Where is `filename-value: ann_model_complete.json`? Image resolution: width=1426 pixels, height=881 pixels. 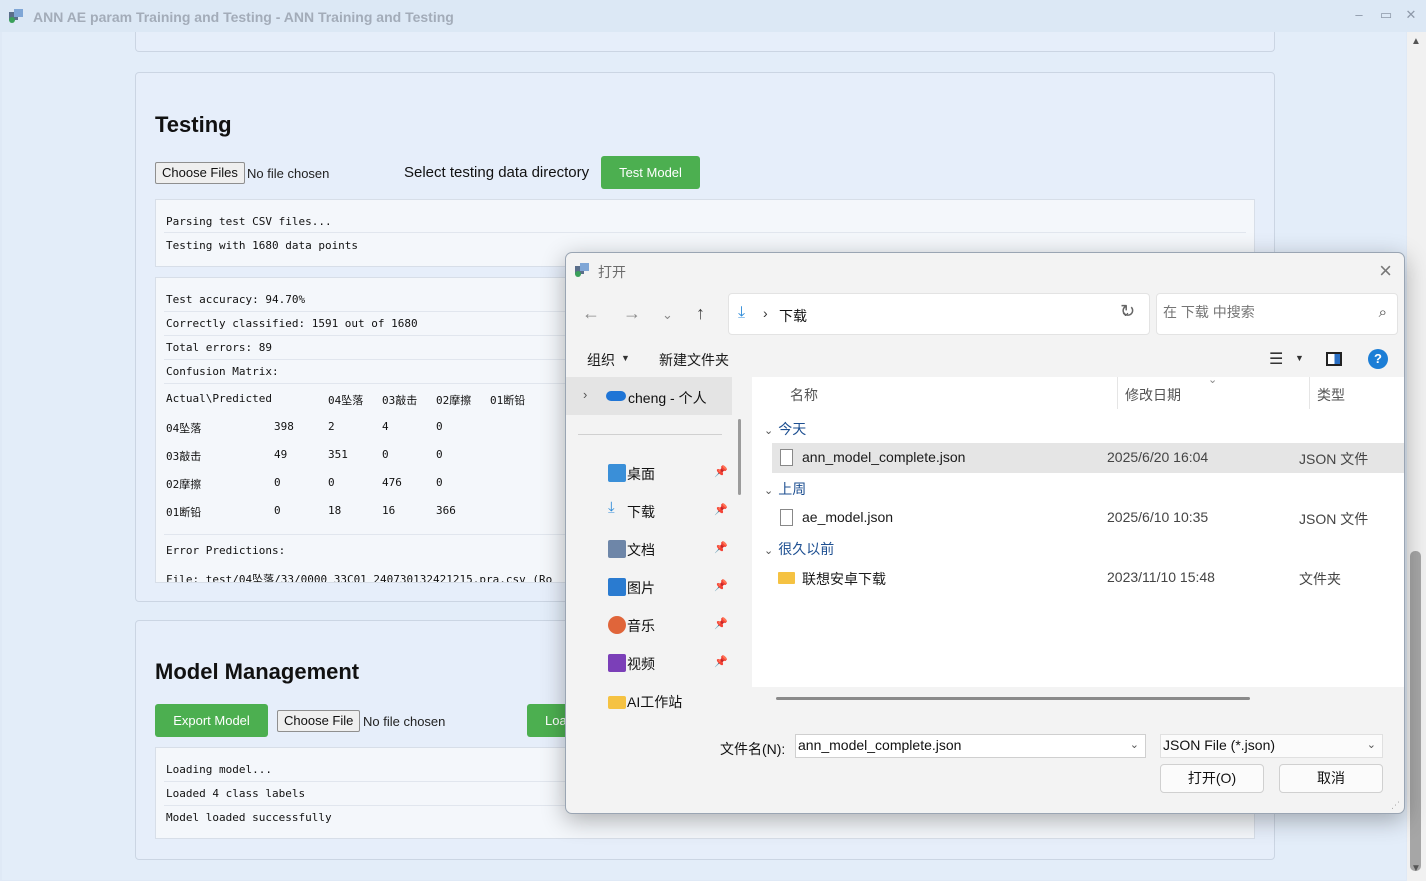 filename-value: ann_model_complete.json is located at coordinates (880, 745).